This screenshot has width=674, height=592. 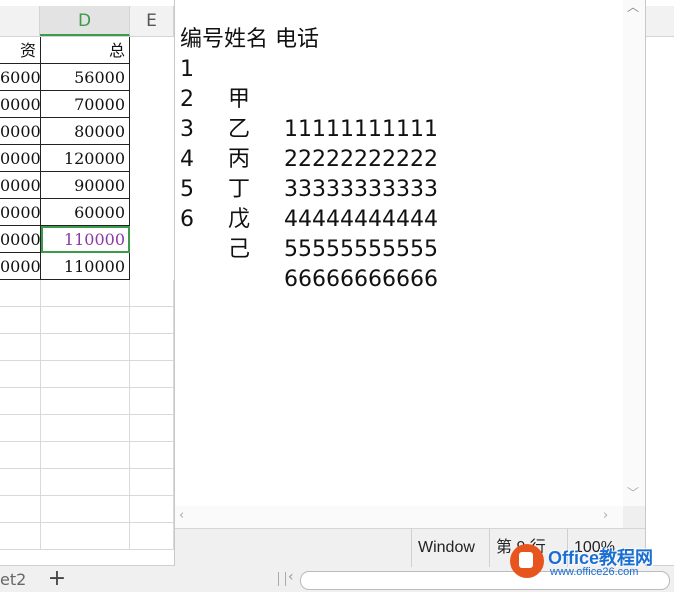 What do you see at coordinates (282, 579) in the screenshot?
I see `tab-splitter-handle` at bounding box center [282, 579].